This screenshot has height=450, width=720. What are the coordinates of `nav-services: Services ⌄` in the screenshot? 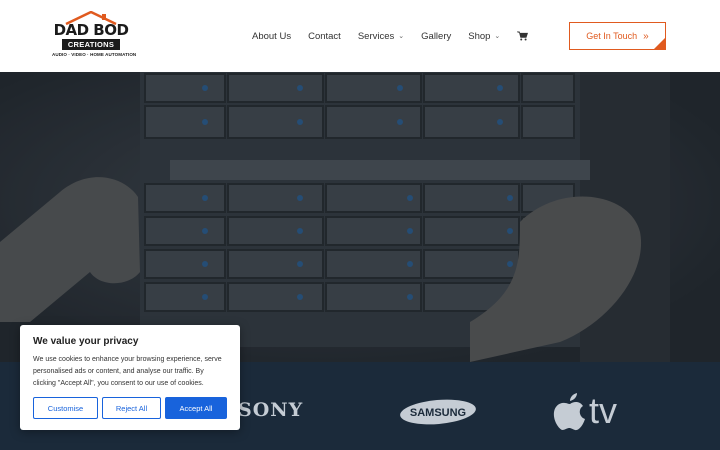 It's located at (381, 36).